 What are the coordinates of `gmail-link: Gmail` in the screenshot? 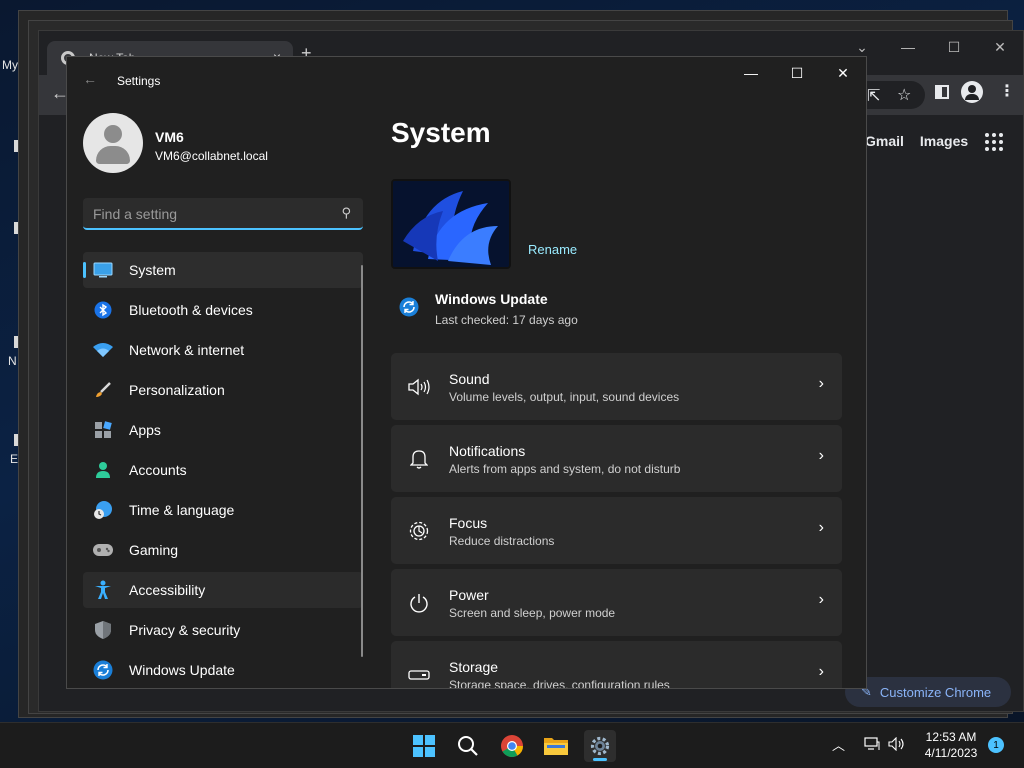 It's located at (884, 141).